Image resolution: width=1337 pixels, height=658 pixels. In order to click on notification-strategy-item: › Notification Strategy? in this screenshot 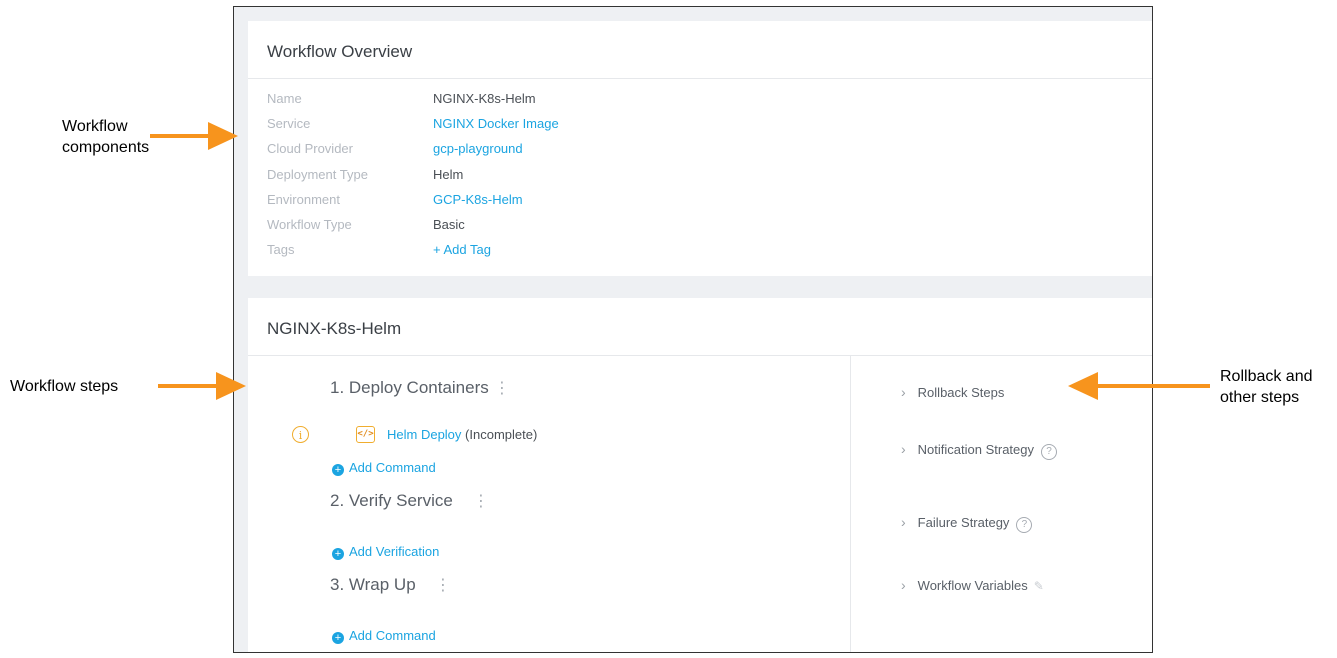, I will do `click(979, 450)`.